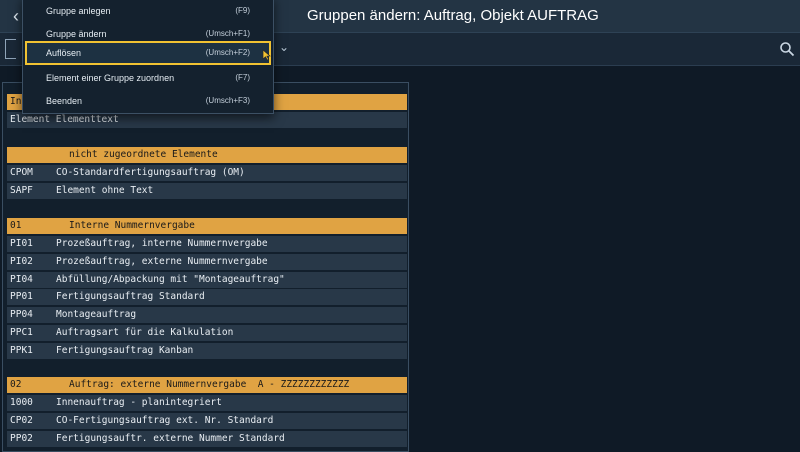  I want to click on table-row: PPC1 Auftragsart für die Kalkulation, so click(207, 333).